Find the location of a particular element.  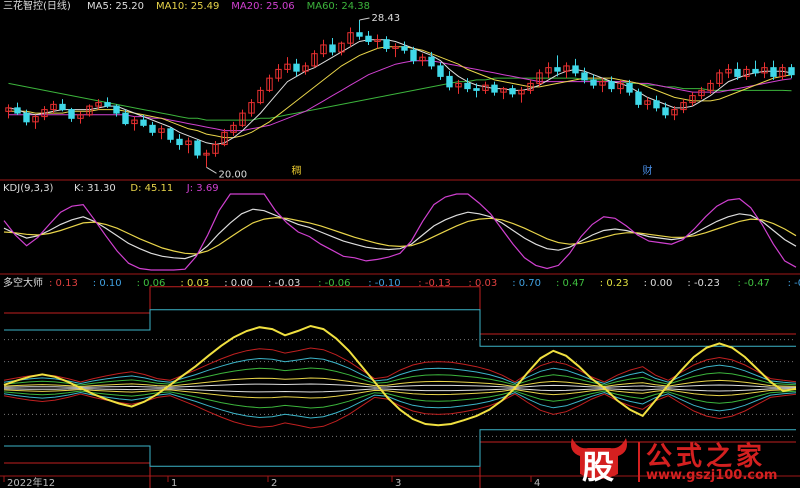

duokong-header-indicator: : -0.23 is located at coordinates (703, 283).